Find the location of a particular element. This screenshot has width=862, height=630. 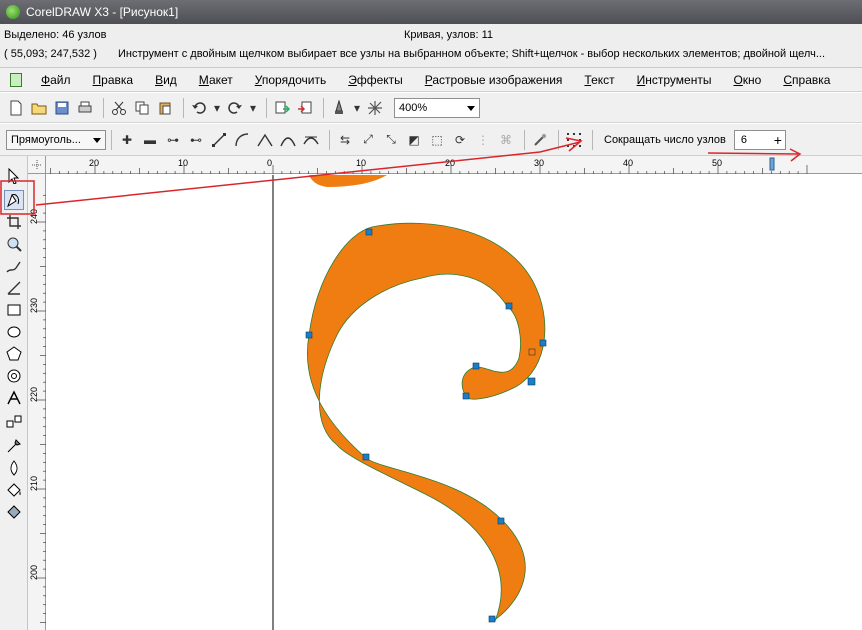

ruler-origin is located at coordinates (37, 165).